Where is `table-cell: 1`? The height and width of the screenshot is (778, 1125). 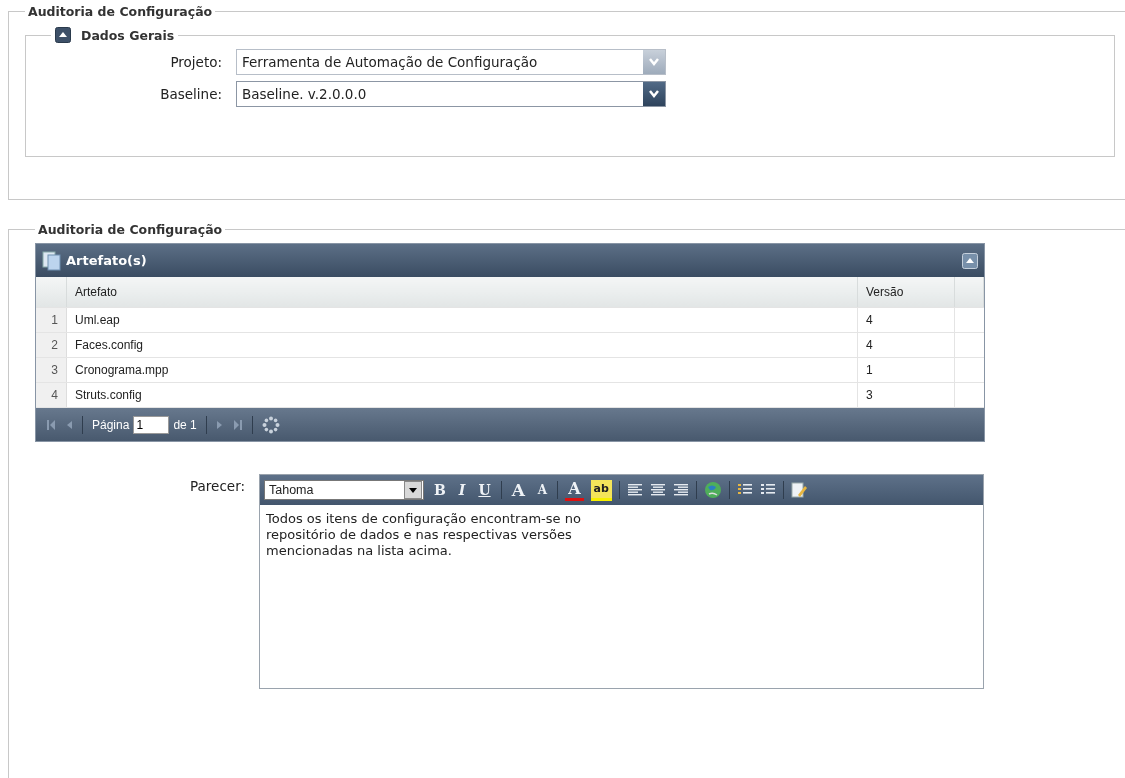
table-cell: 1 is located at coordinates (906, 370).